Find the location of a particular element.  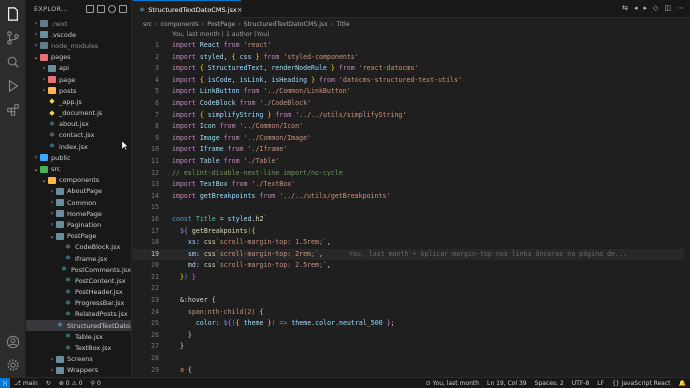

code-line: 29 a { is located at coordinates (411, 371).